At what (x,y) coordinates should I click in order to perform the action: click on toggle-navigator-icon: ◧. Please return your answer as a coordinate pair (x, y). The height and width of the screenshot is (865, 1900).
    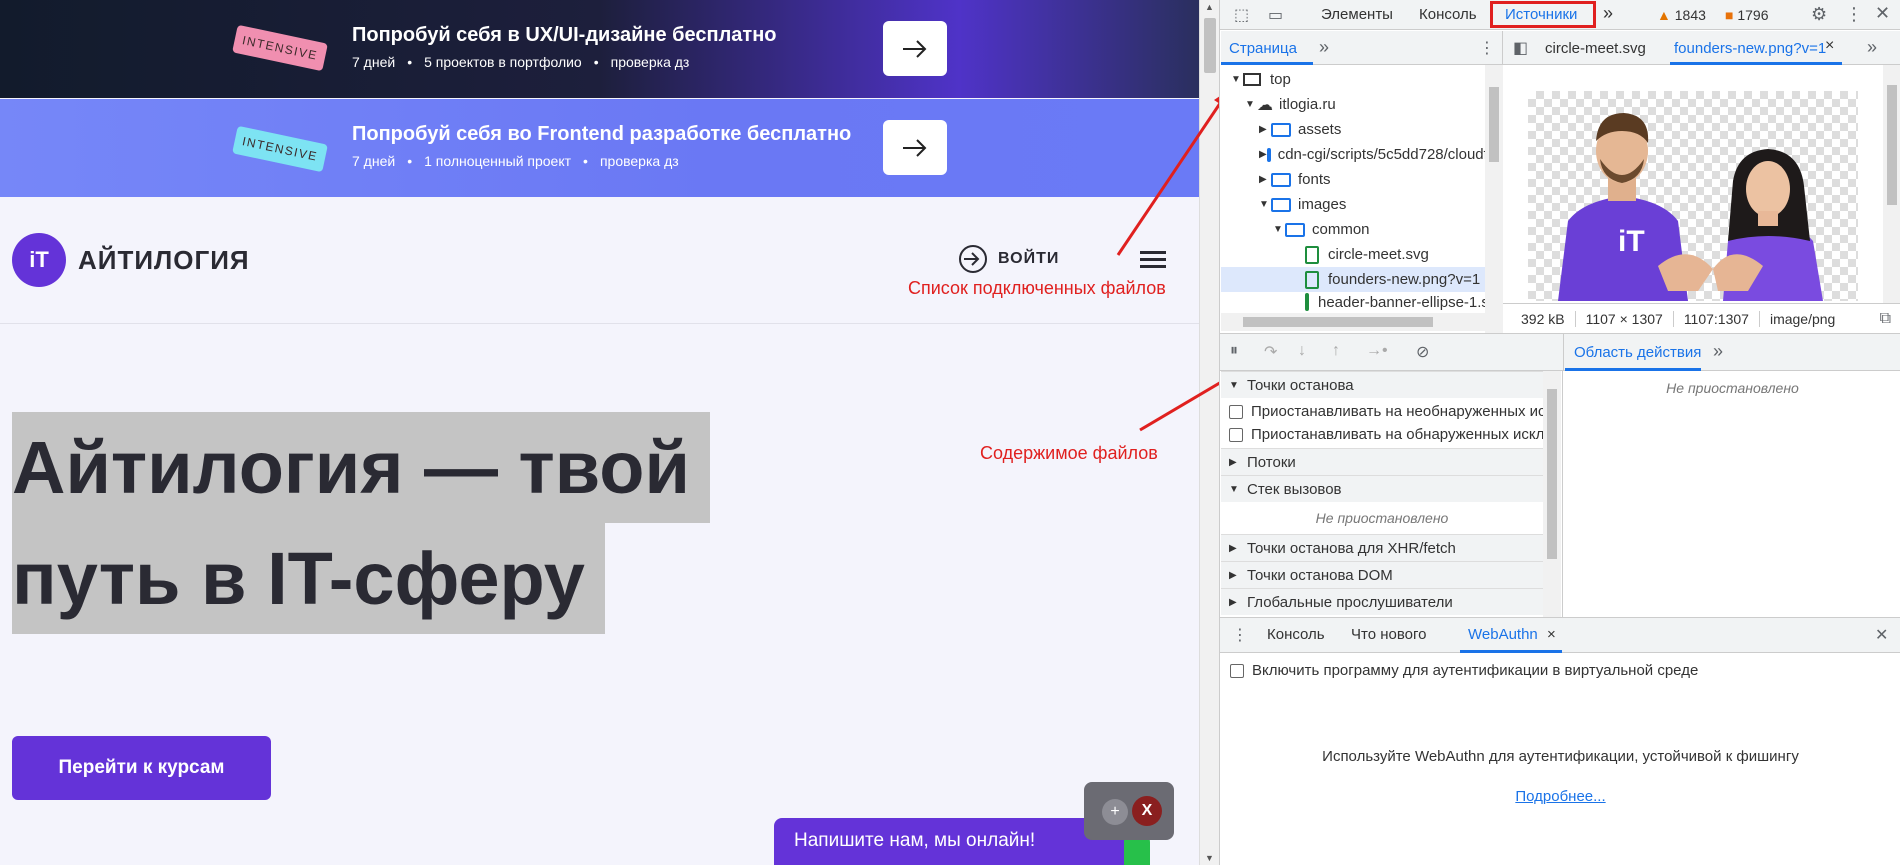
    Looking at the image, I should click on (1520, 48).